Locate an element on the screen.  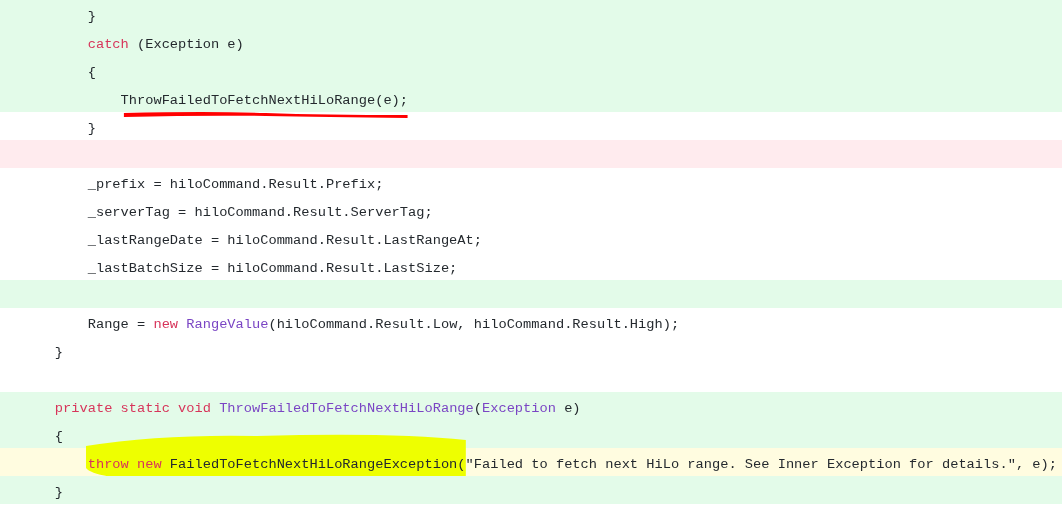
code-line: catch (Exception e) is located at coordinates (165, 44).